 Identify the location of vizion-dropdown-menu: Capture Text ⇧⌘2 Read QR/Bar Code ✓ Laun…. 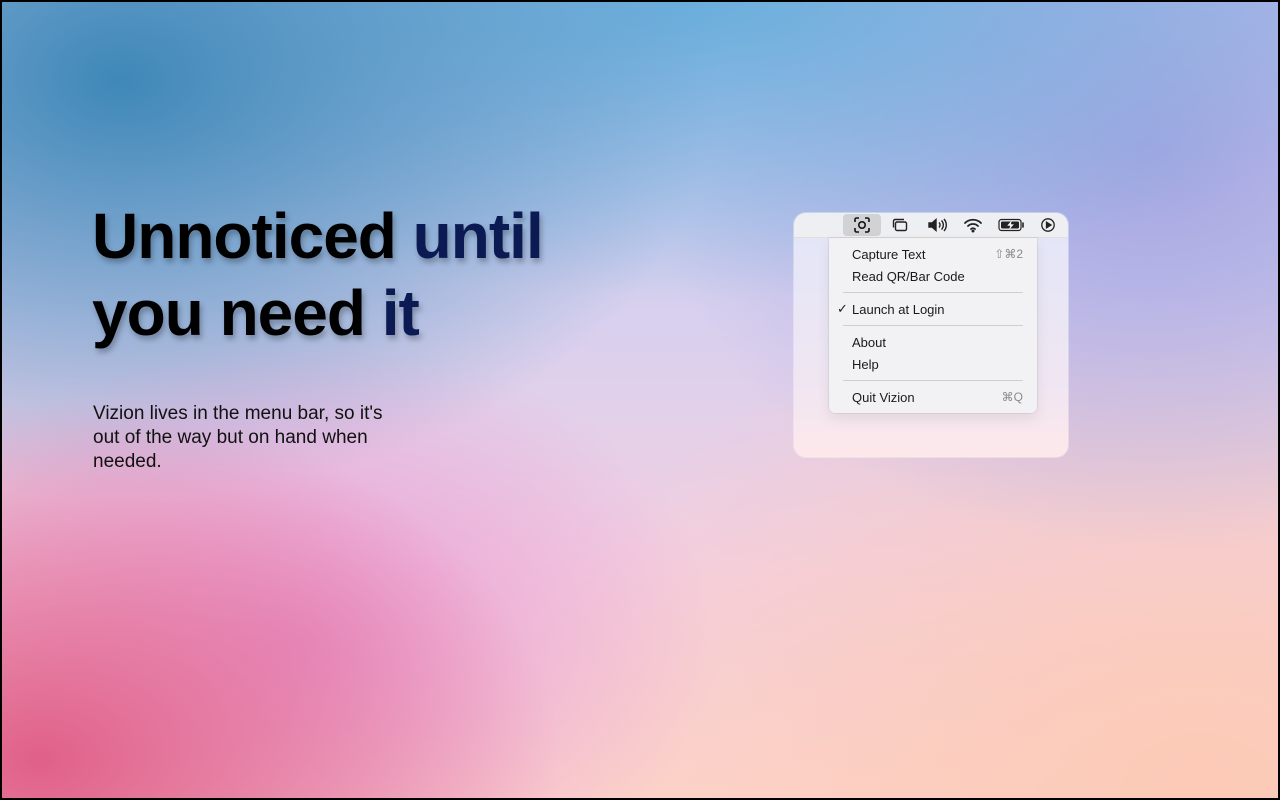
(933, 325).